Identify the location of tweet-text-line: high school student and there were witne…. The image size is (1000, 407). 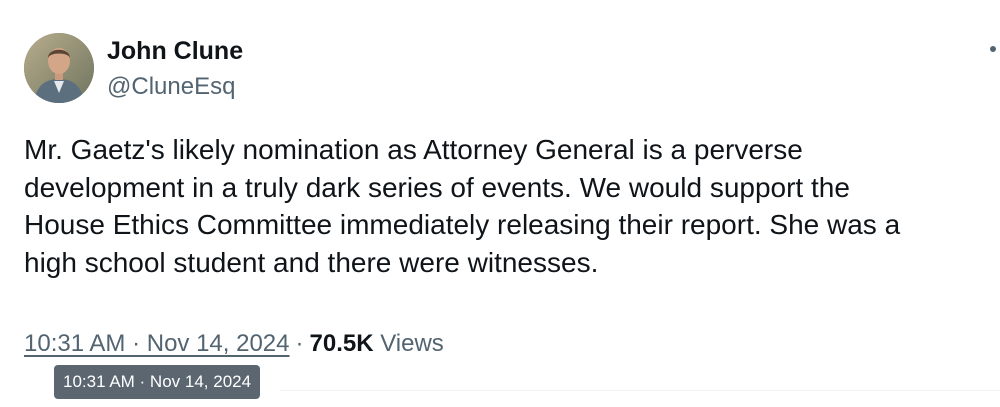
(311, 262).